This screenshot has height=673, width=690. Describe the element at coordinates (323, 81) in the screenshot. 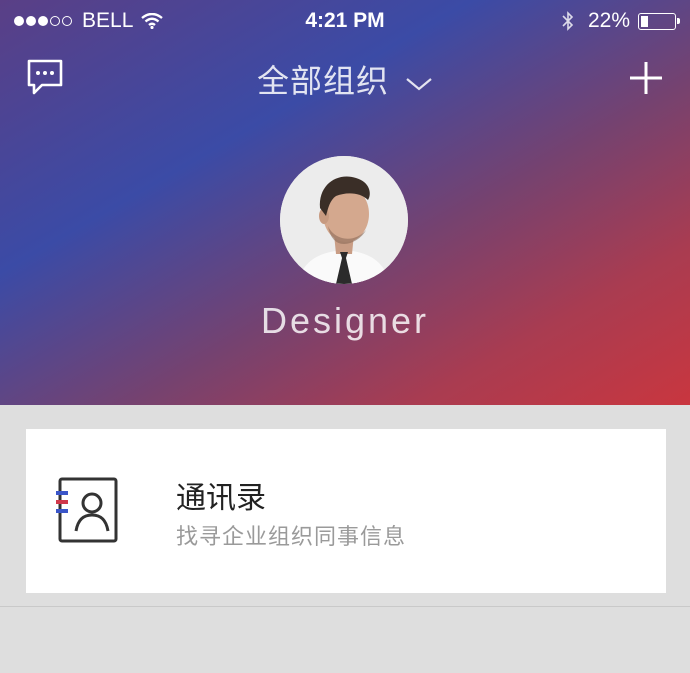

I see `nav-title: 全部组织` at that location.